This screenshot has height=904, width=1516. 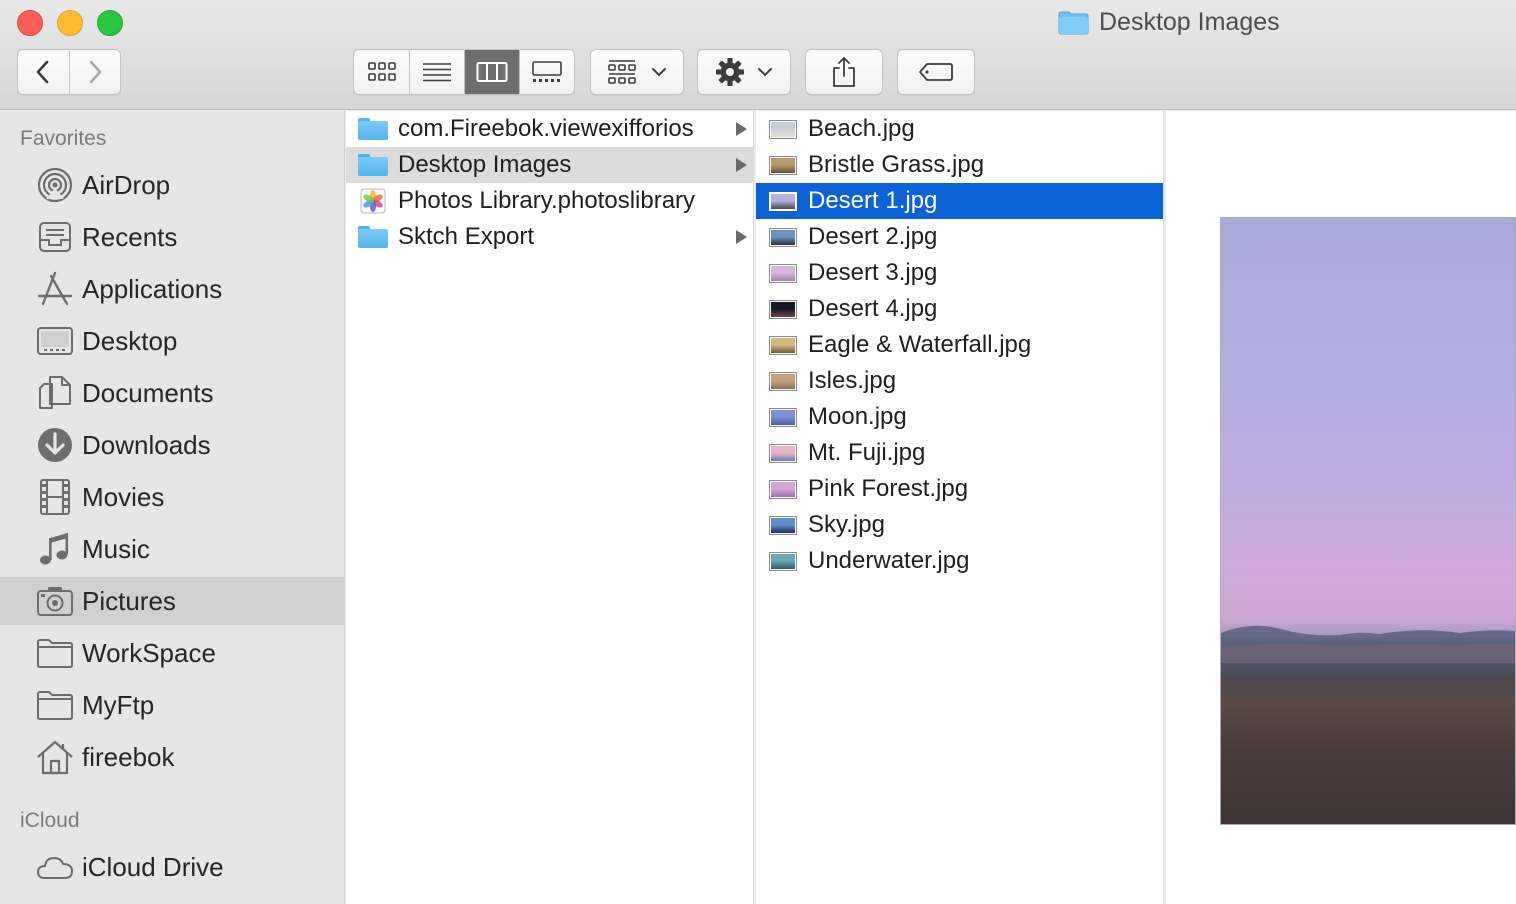 I want to click on item-label: Desert 3.jpg, so click(x=873, y=272).